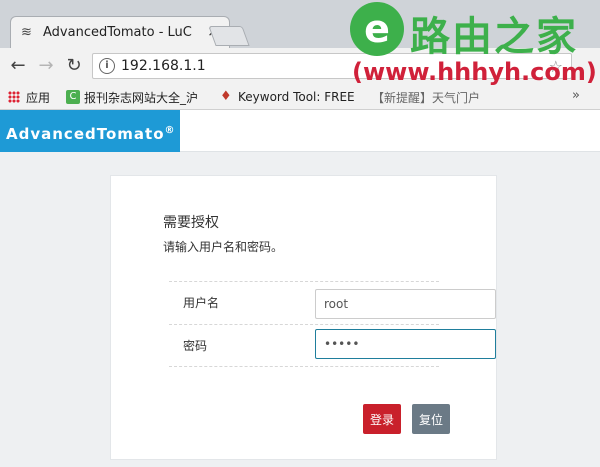  What do you see at coordinates (38, 97) in the screenshot?
I see `bookmark-label: 应用` at bounding box center [38, 97].